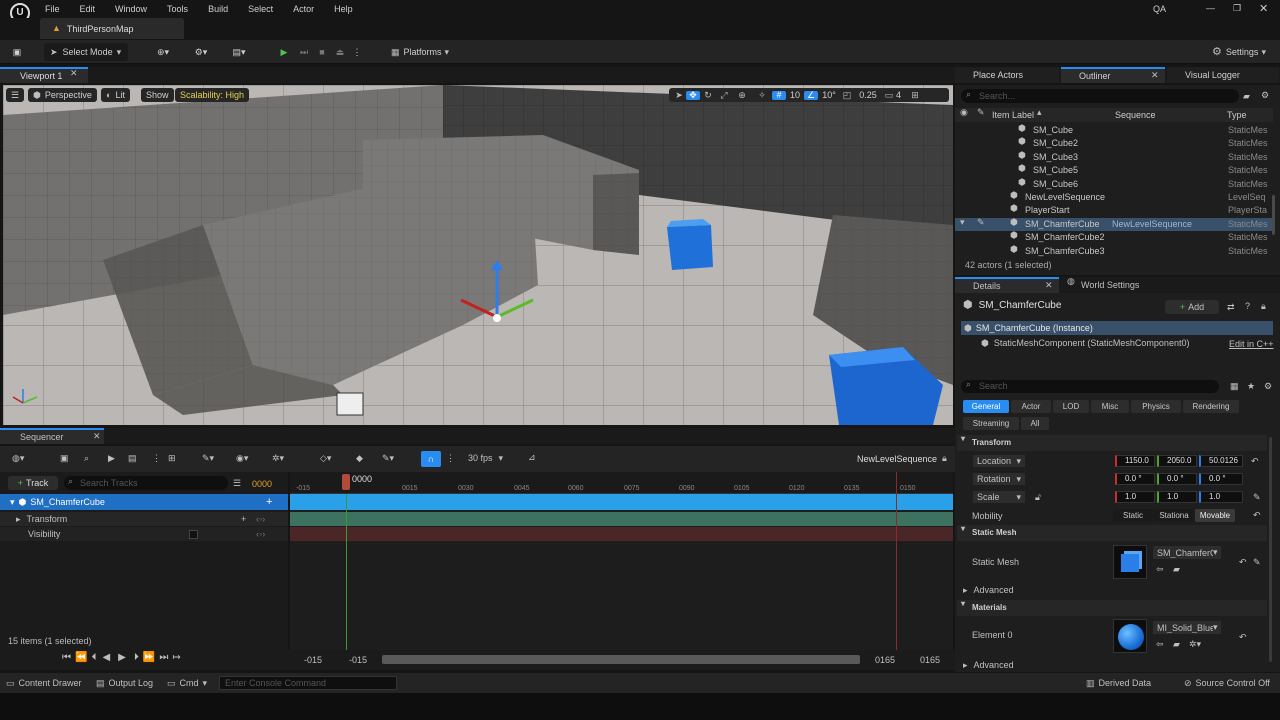  I want to click on playback-options-icon: ✲▾, so click(278, 458).